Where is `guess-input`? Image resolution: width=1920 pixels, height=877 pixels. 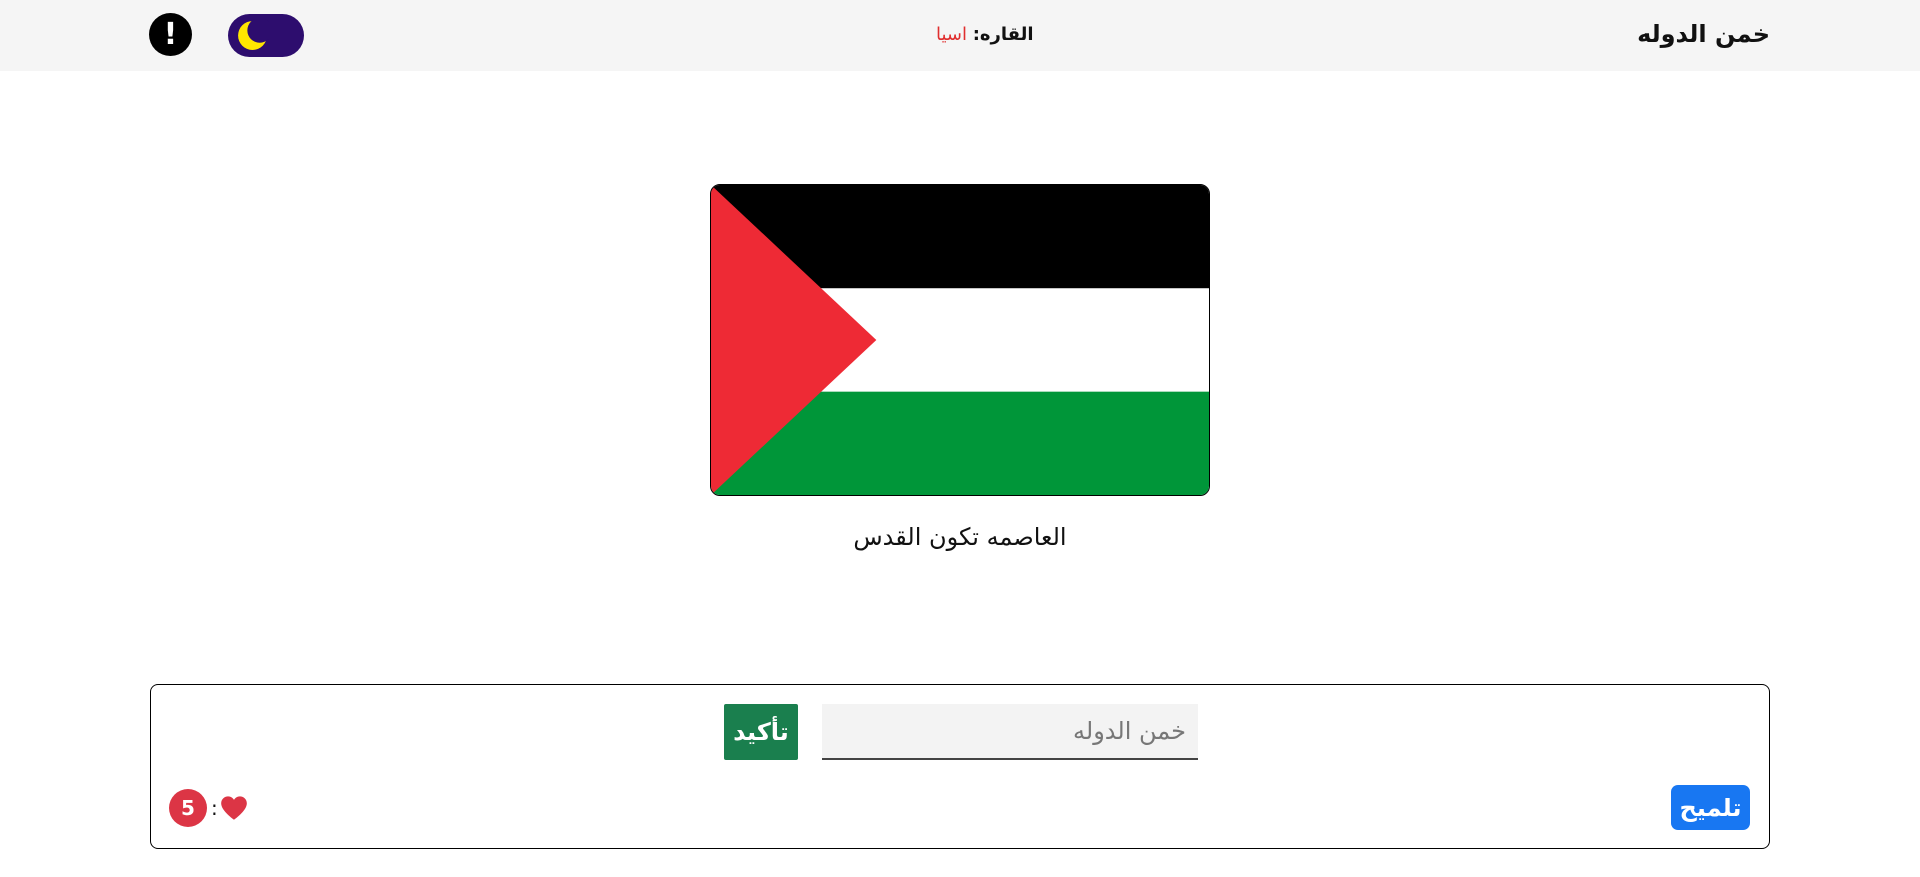
guess-input is located at coordinates (1010, 732).